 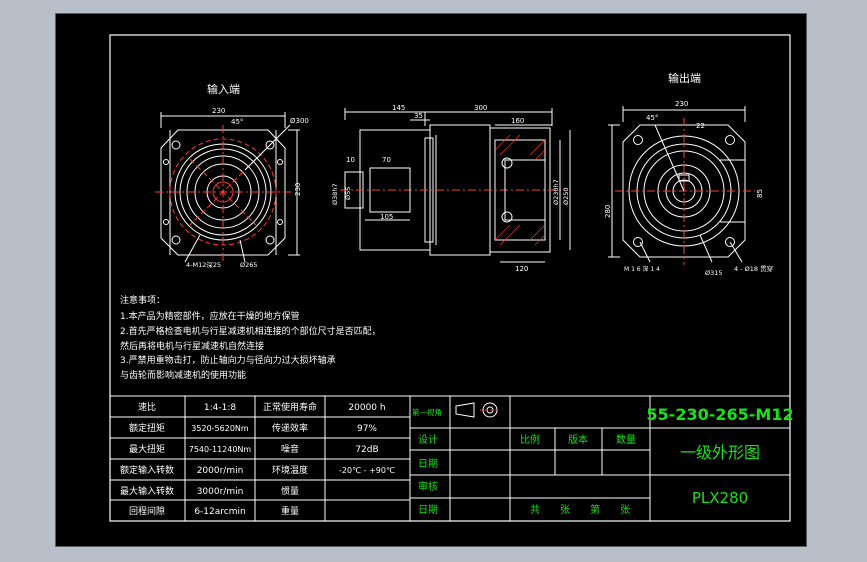 I want to click on sheet-count: 共 张 第 张, so click(x=580, y=509).